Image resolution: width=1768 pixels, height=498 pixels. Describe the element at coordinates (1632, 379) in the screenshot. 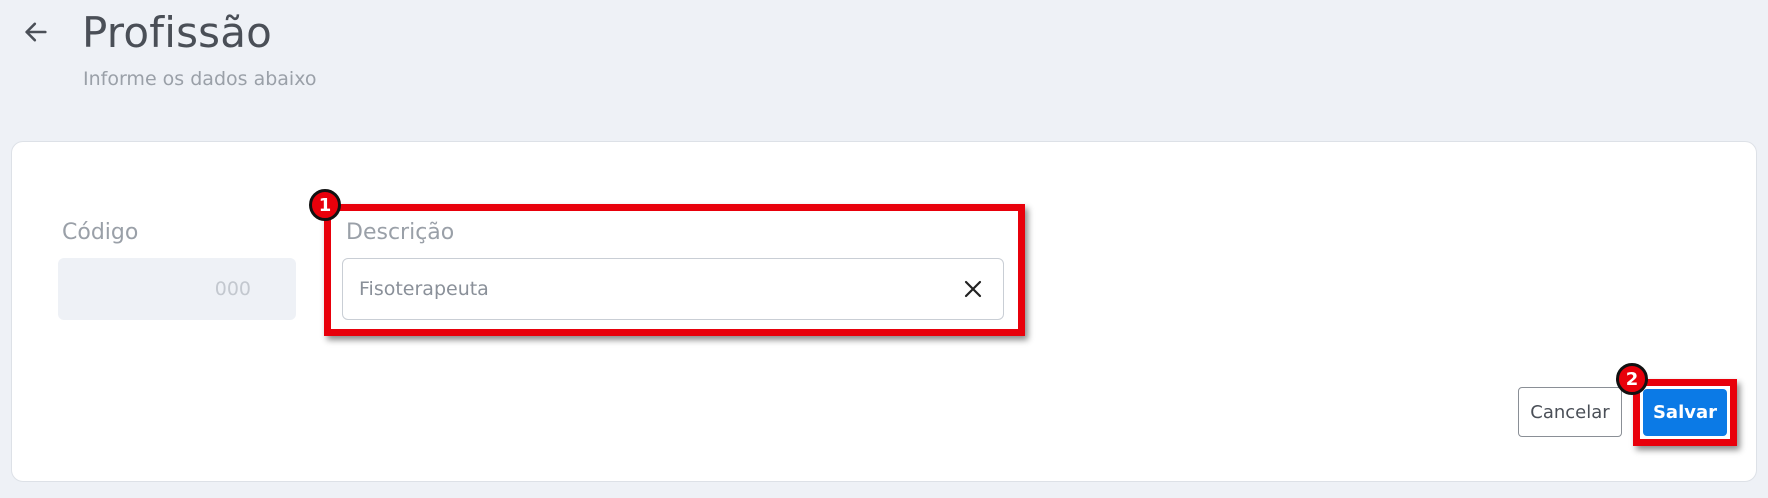

I see `step-marker-2: 2` at that location.